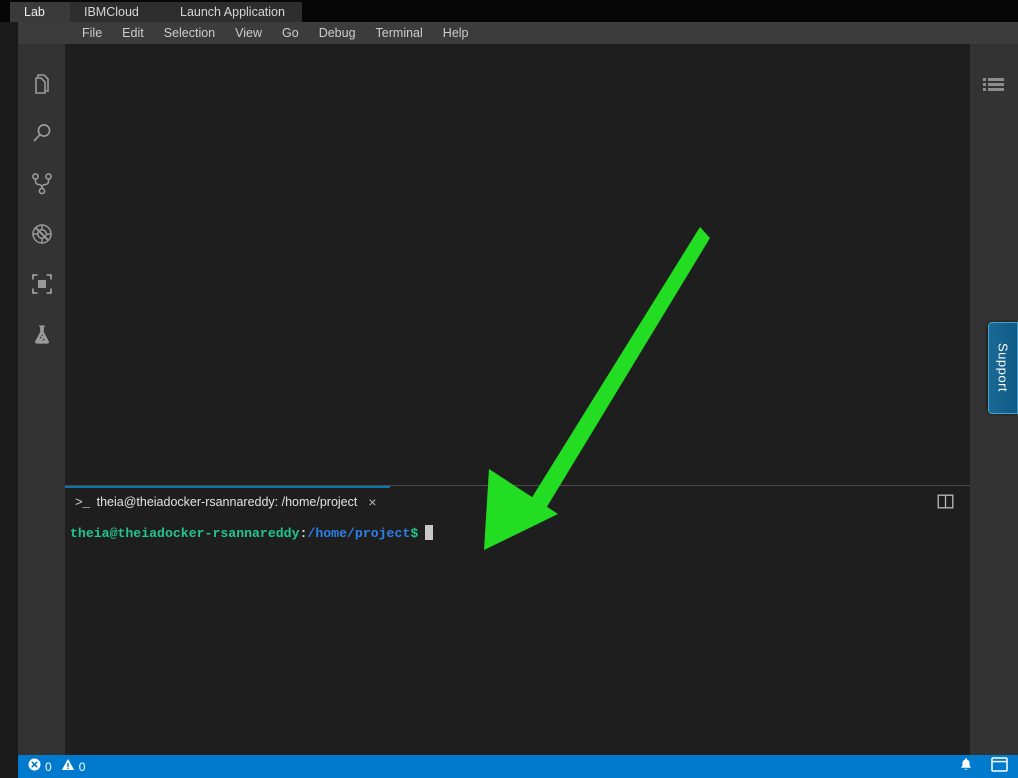 The width and height of the screenshot is (1018, 778). Describe the element at coordinates (359, 533) in the screenshot. I see `terminal-path: /home/project` at that location.